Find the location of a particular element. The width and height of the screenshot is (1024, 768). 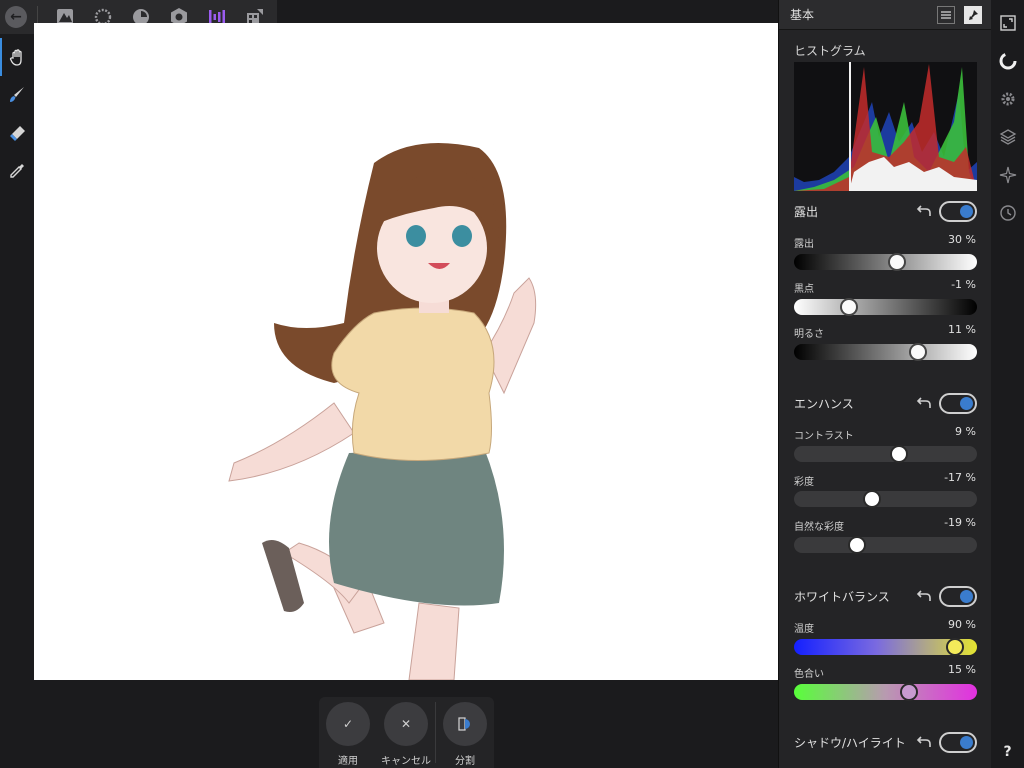

split-view-icon is located at coordinates (465, 724).